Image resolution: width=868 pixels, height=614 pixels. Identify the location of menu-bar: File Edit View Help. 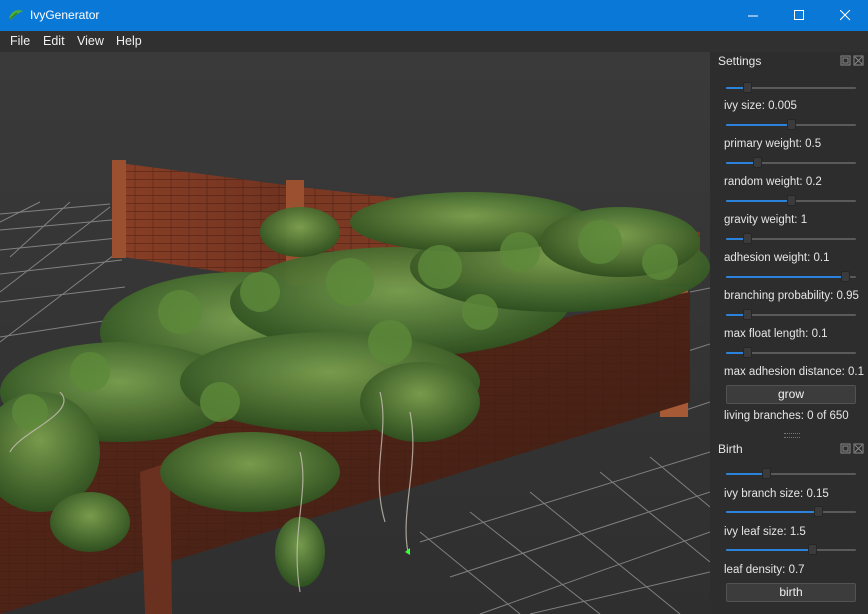
(434, 42).